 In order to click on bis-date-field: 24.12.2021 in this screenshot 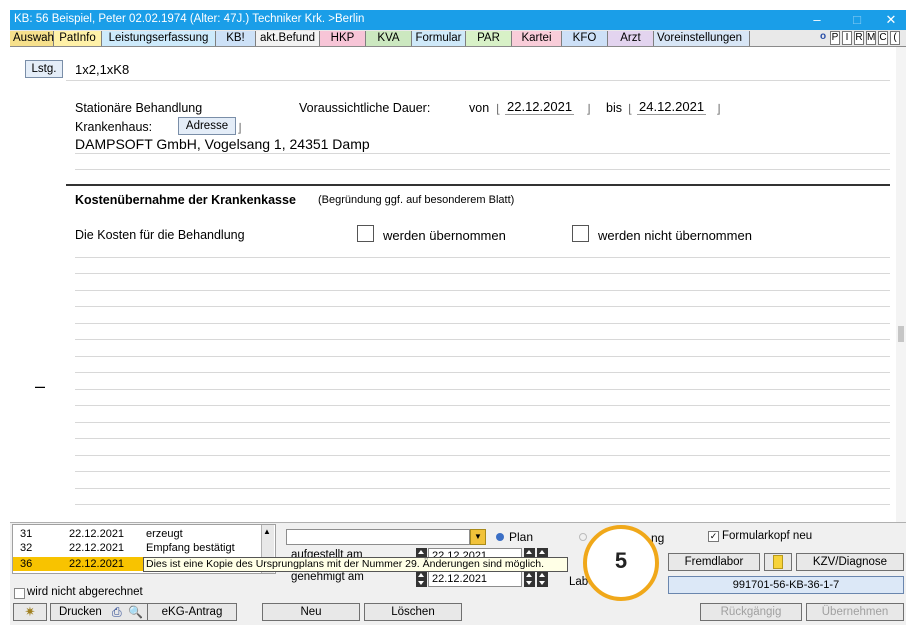, I will do `click(672, 107)`.